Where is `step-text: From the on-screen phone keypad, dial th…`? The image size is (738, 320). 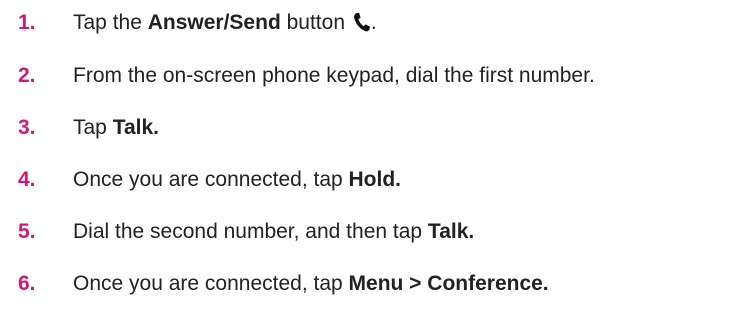
step-text: From the on-screen phone keypad, dial th… is located at coordinates (334, 75).